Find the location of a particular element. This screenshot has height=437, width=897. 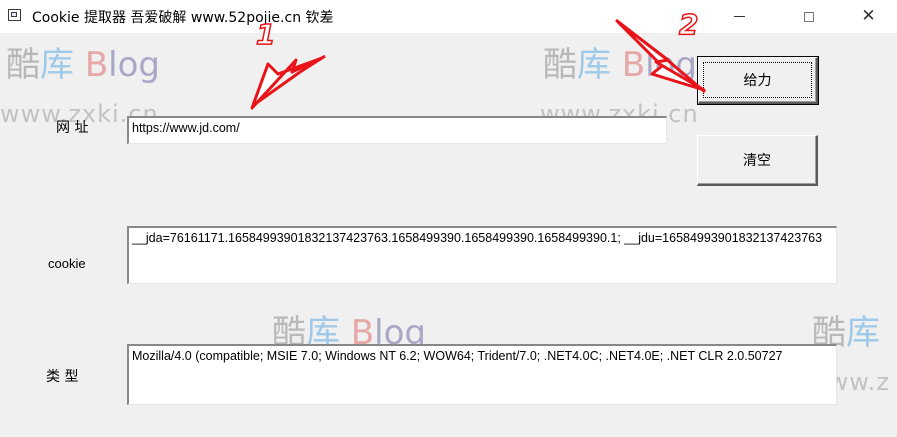

type-label: 类 型 is located at coordinates (62, 377).